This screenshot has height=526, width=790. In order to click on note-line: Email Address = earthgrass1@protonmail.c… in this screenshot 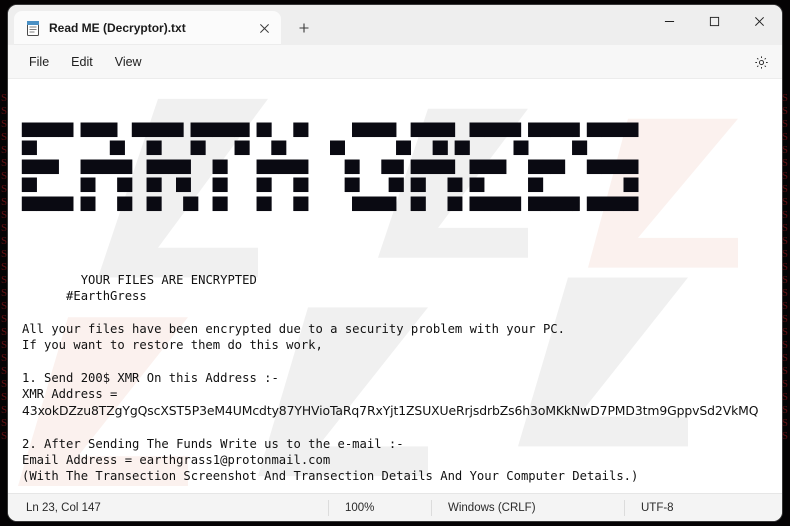, I will do `click(176, 460)`.